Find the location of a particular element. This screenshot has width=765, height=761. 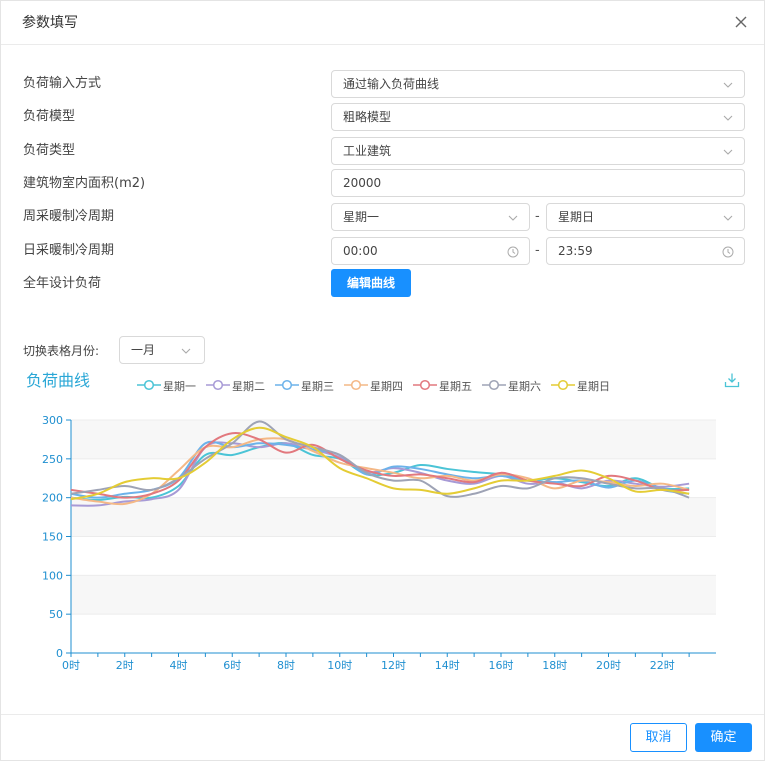

daily-period-end-input: 23:59 is located at coordinates (645, 251).